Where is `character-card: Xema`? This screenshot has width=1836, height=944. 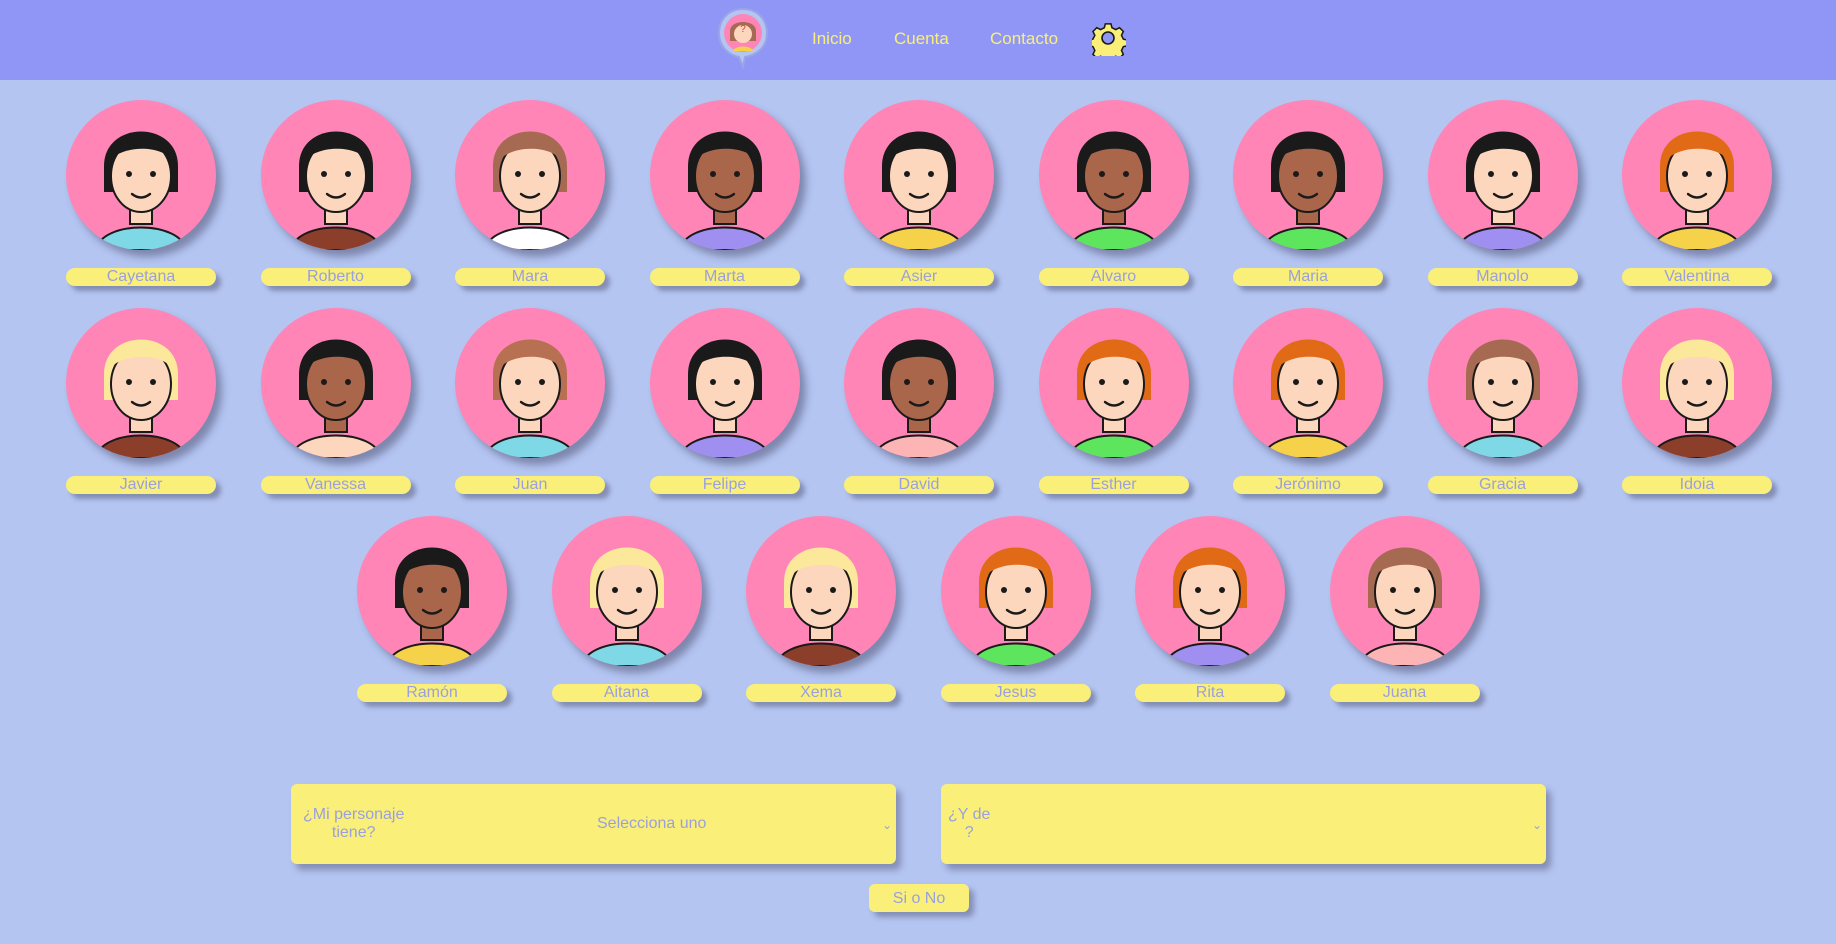 character-card: Xema is located at coordinates (821, 611).